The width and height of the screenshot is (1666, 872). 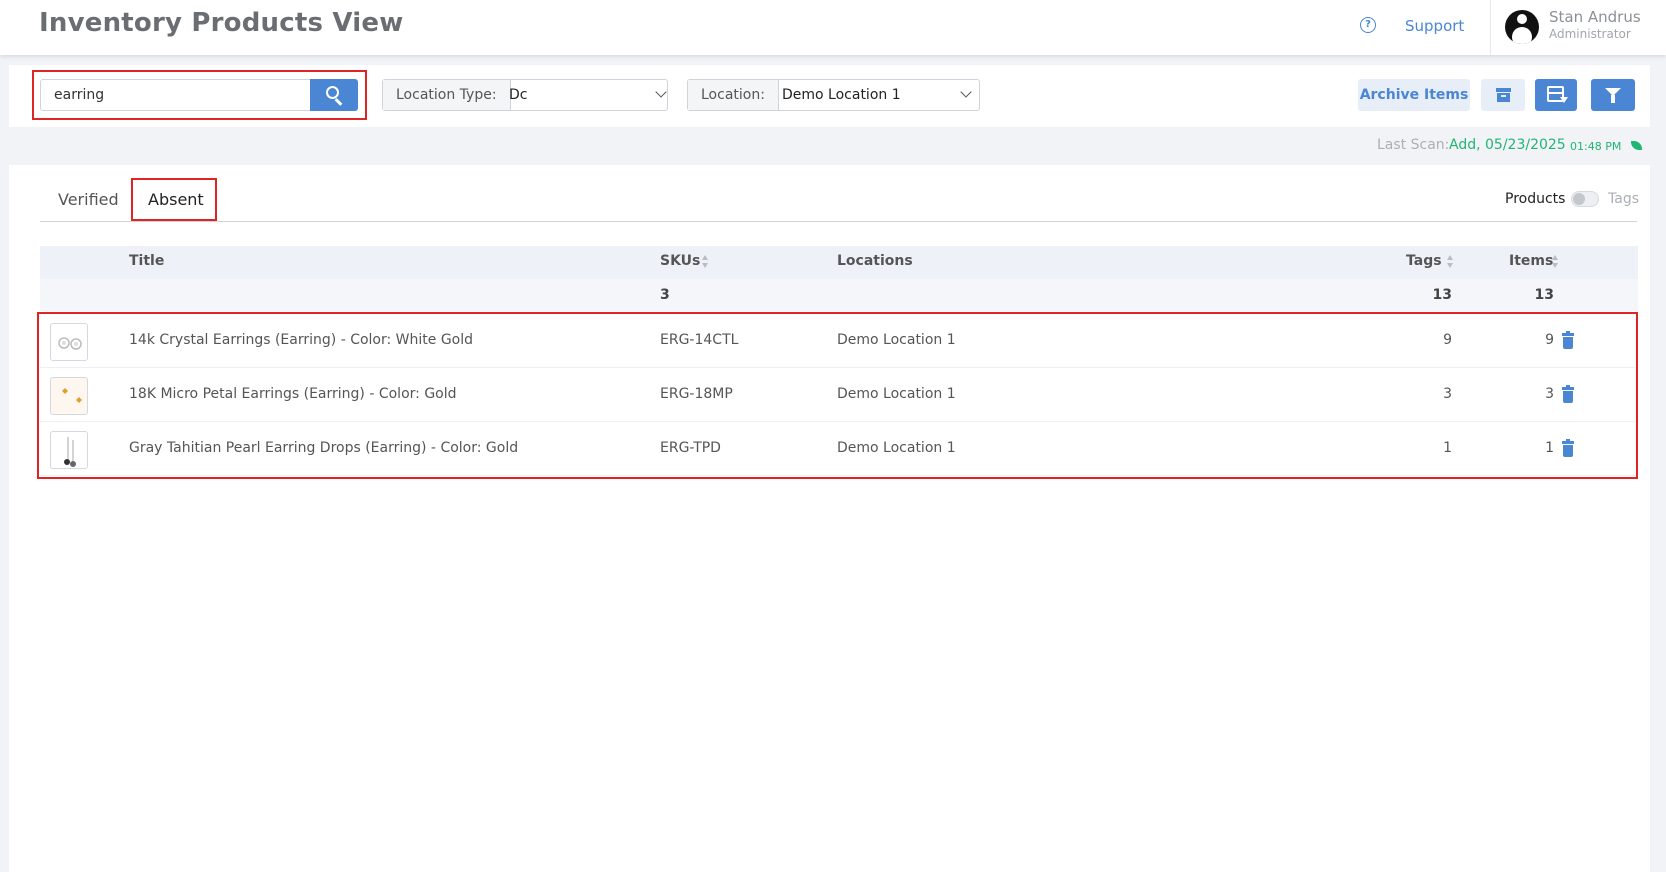 What do you see at coordinates (1535, 199) in the screenshot?
I see `toggle-products-label: Products` at bounding box center [1535, 199].